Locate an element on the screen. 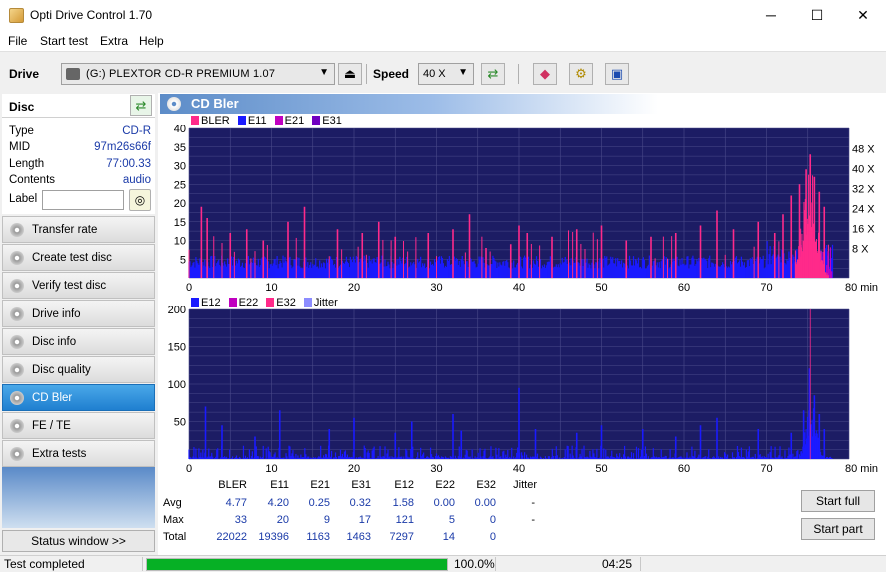 This screenshot has width=886, height=572. drive-select: (G:) PLEXTOR CD-R PREMIUM 1.07 ▼ is located at coordinates (198, 74).